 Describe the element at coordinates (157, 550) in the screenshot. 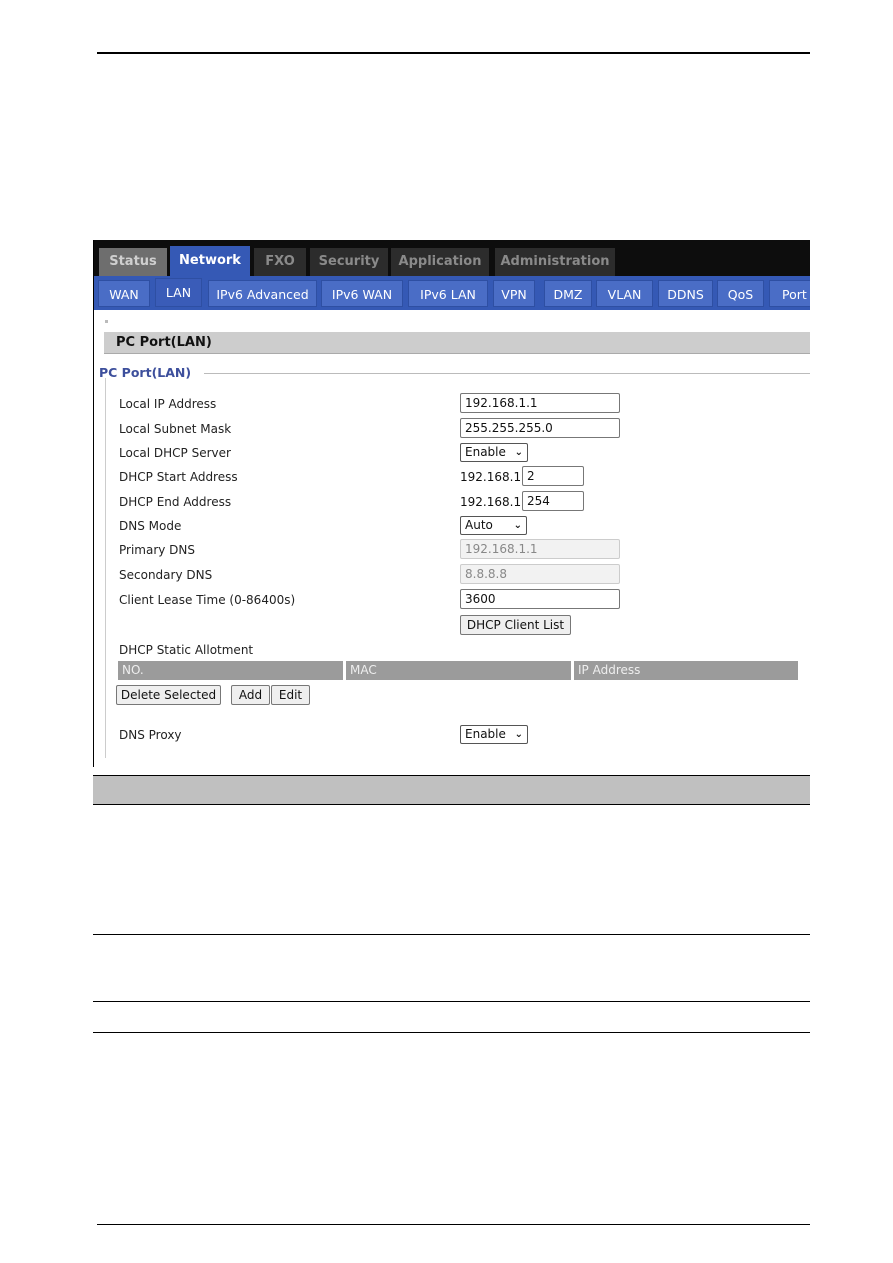

I see `primary-dns-label: Primary DNS` at that location.